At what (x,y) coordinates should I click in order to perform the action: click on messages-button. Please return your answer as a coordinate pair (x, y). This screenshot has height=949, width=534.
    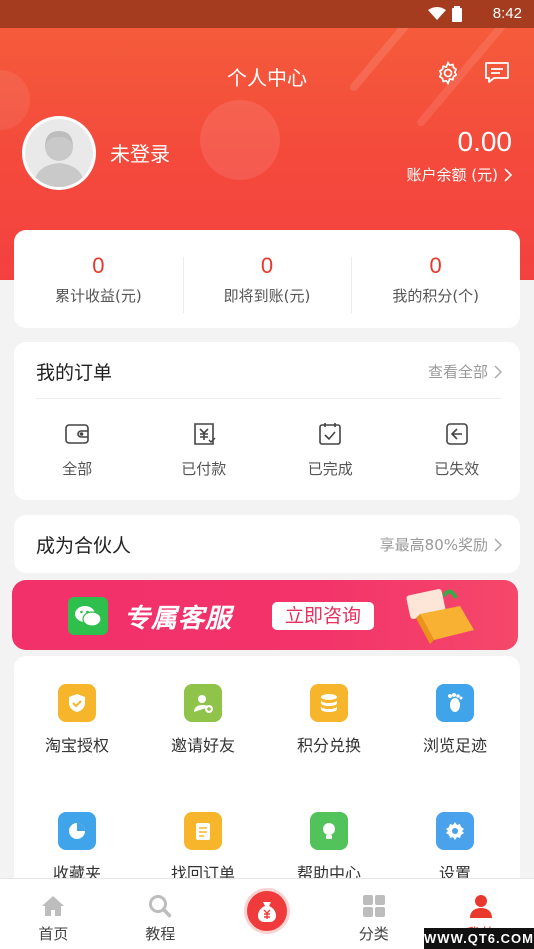
    Looking at the image, I should click on (497, 73).